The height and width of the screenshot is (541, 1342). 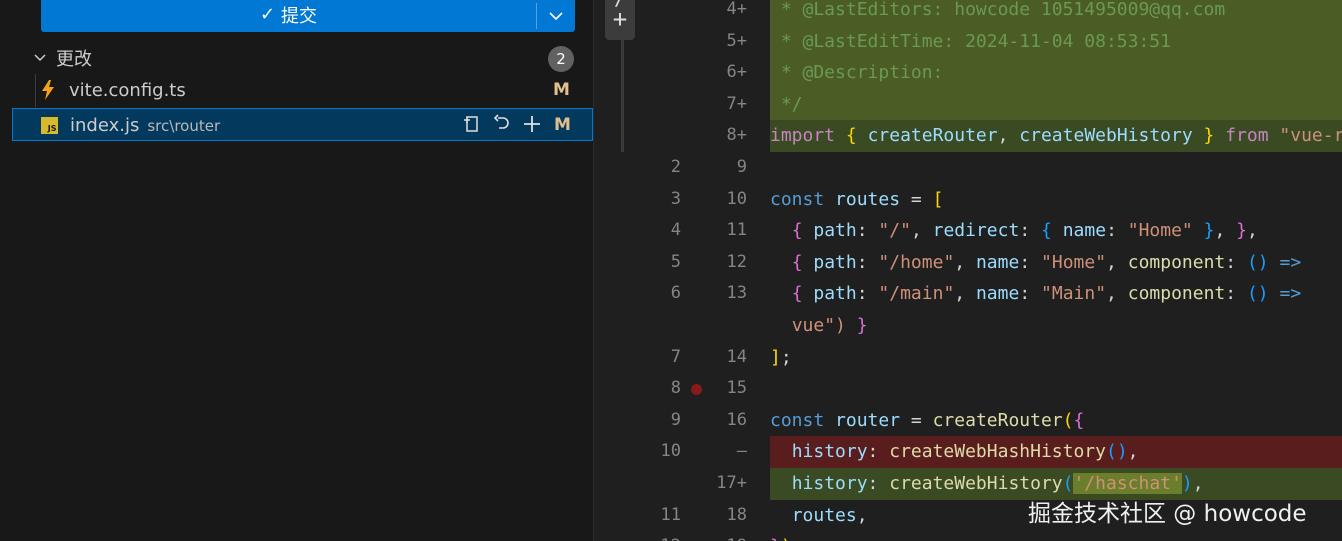 I want to click on old-line-number: 11, so click(x=670, y=514).